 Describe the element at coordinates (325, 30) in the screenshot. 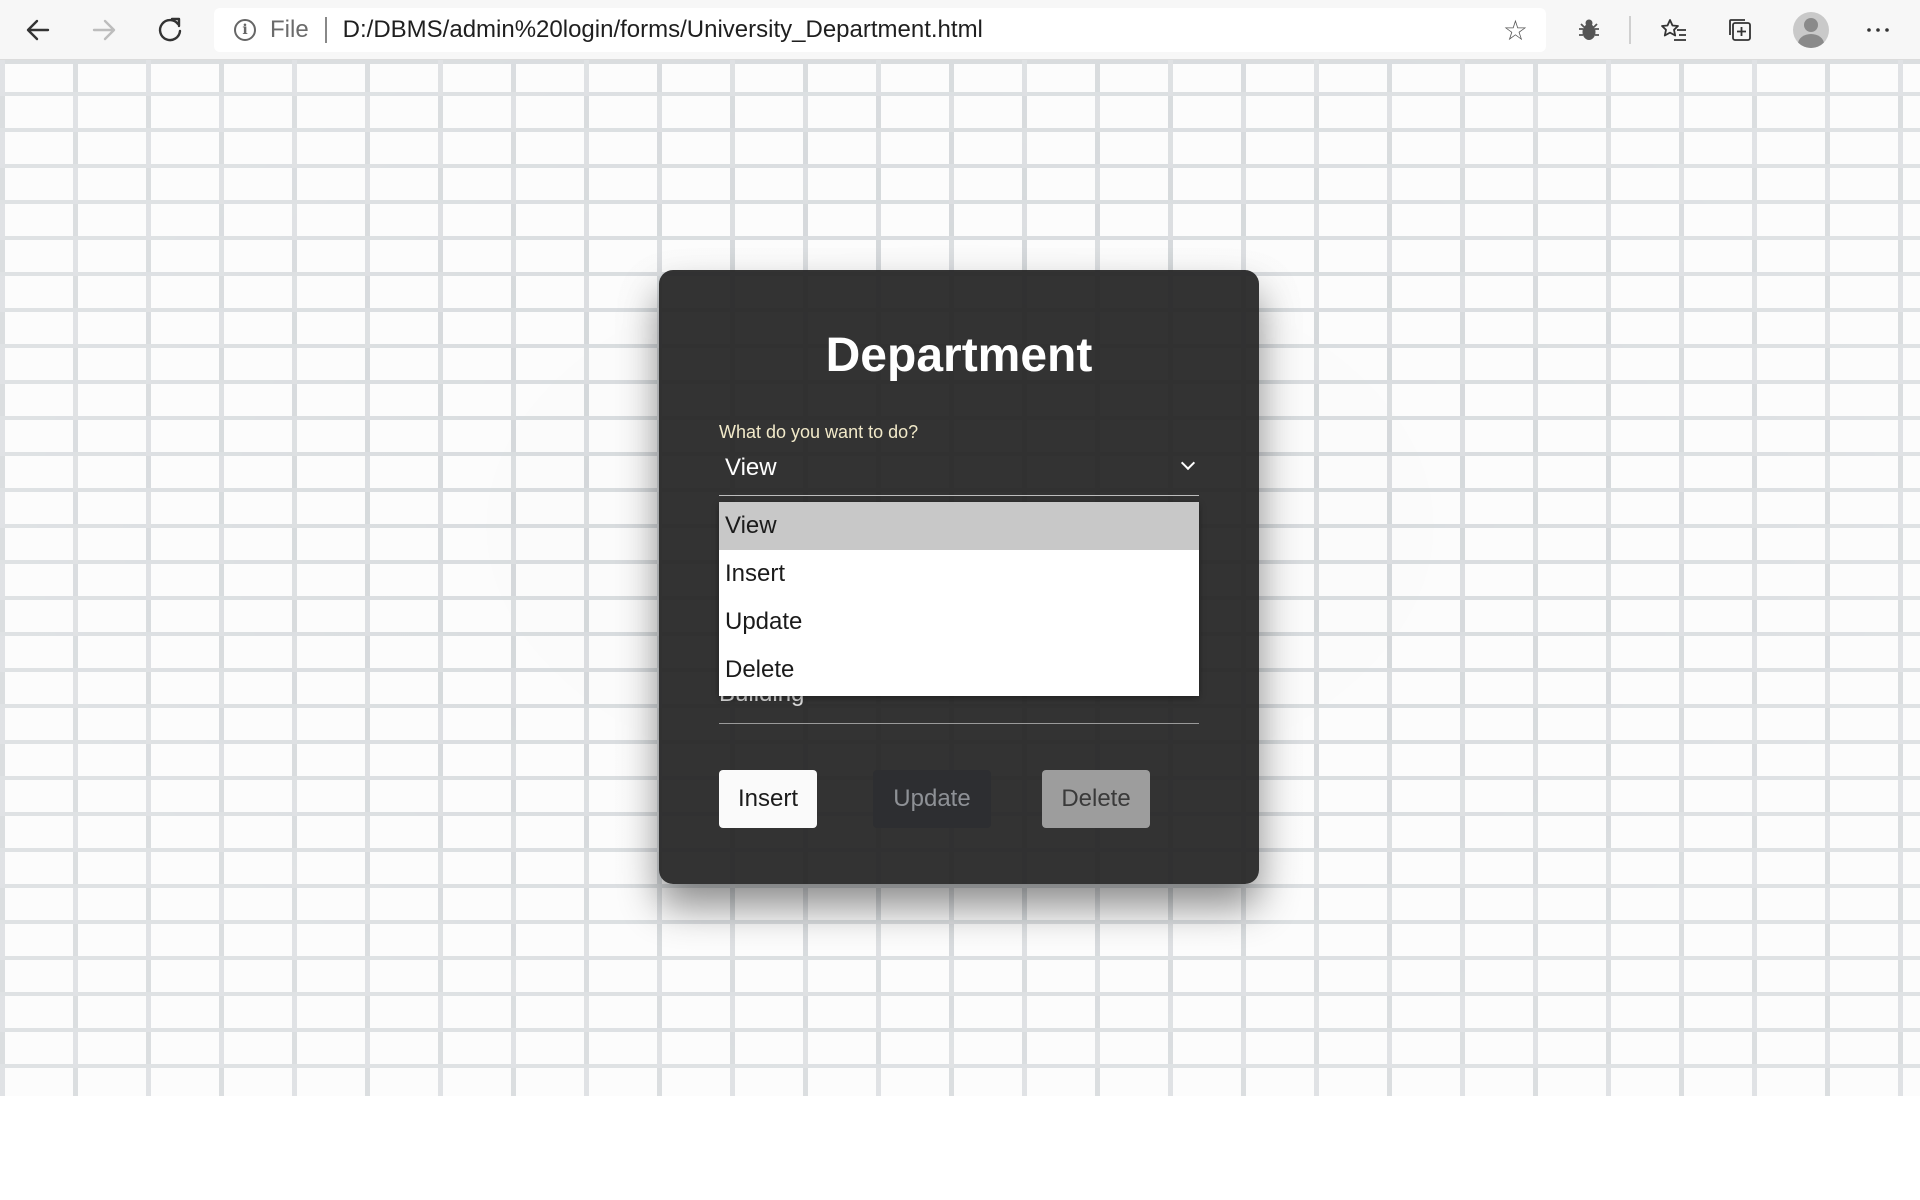

I see `address-separator` at that location.